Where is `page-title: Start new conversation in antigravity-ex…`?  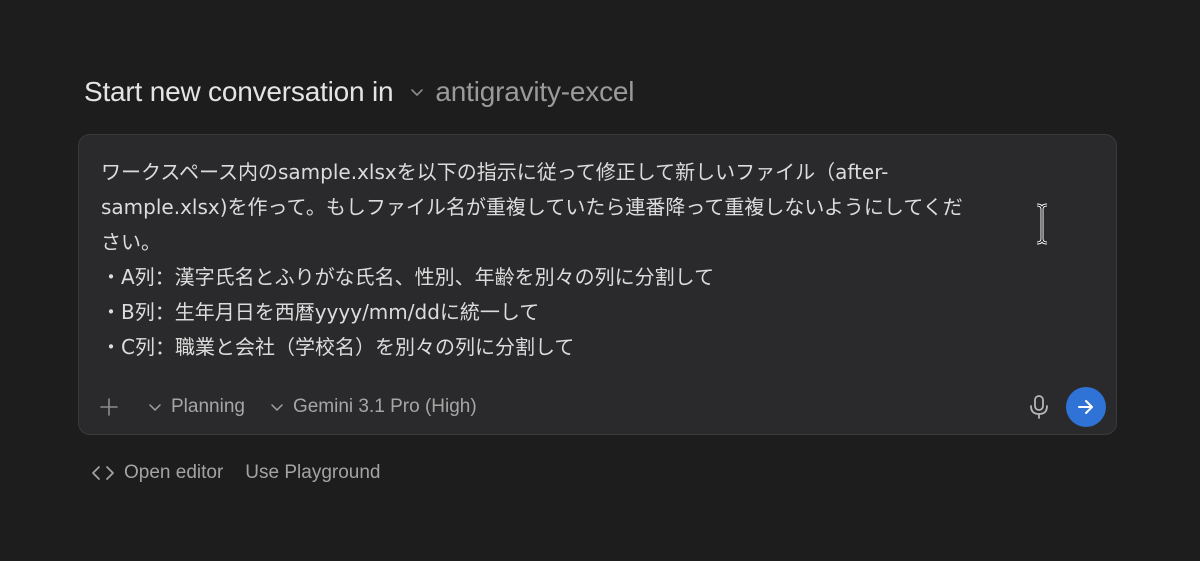
page-title: Start new conversation in antigravity-ex… is located at coordinates (359, 92).